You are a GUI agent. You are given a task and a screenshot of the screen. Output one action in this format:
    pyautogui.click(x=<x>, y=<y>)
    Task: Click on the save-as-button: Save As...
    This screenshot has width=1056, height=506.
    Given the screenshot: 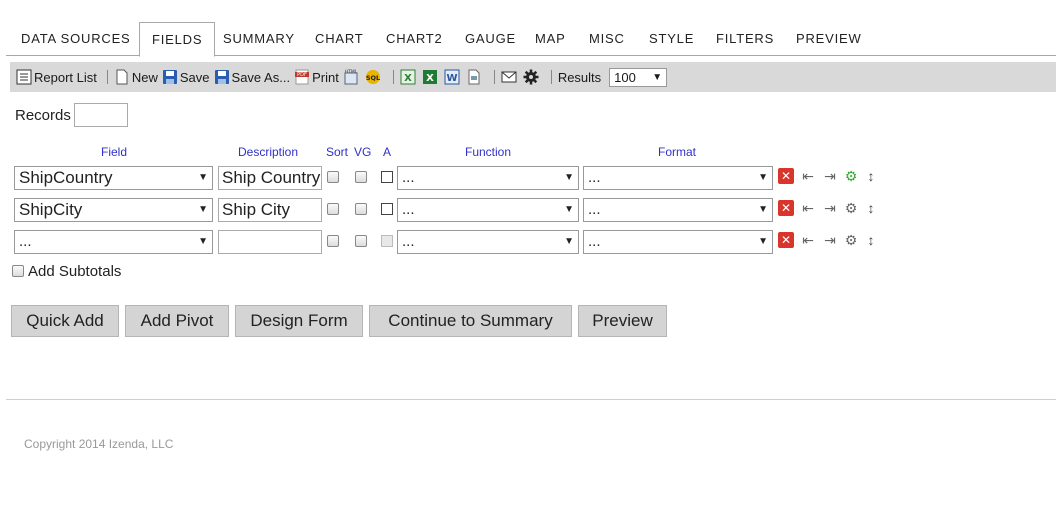 What is the action you would take?
    pyautogui.click(x=252, y=77)
    